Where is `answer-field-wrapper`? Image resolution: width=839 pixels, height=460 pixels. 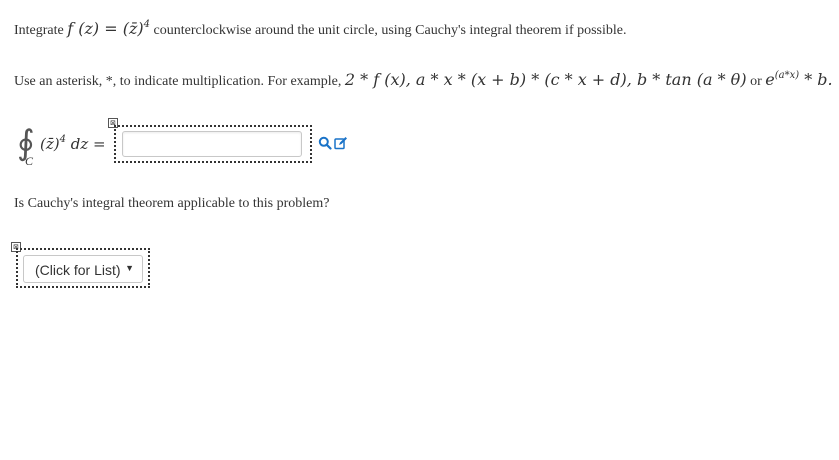 answer-field-wrapper is located at coordinates (213, 144).